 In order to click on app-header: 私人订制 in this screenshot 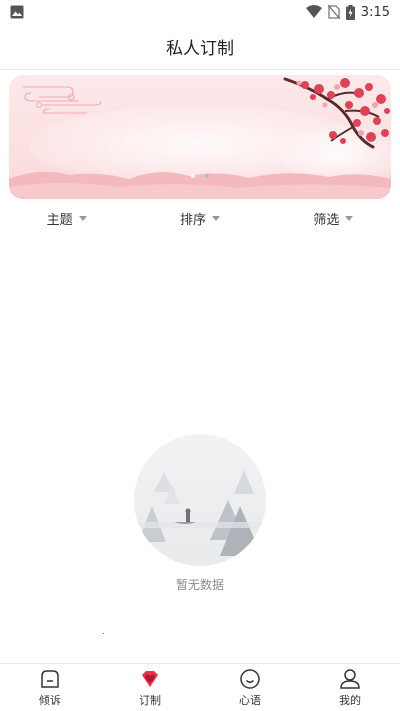, I will do `click(200, 47)`.